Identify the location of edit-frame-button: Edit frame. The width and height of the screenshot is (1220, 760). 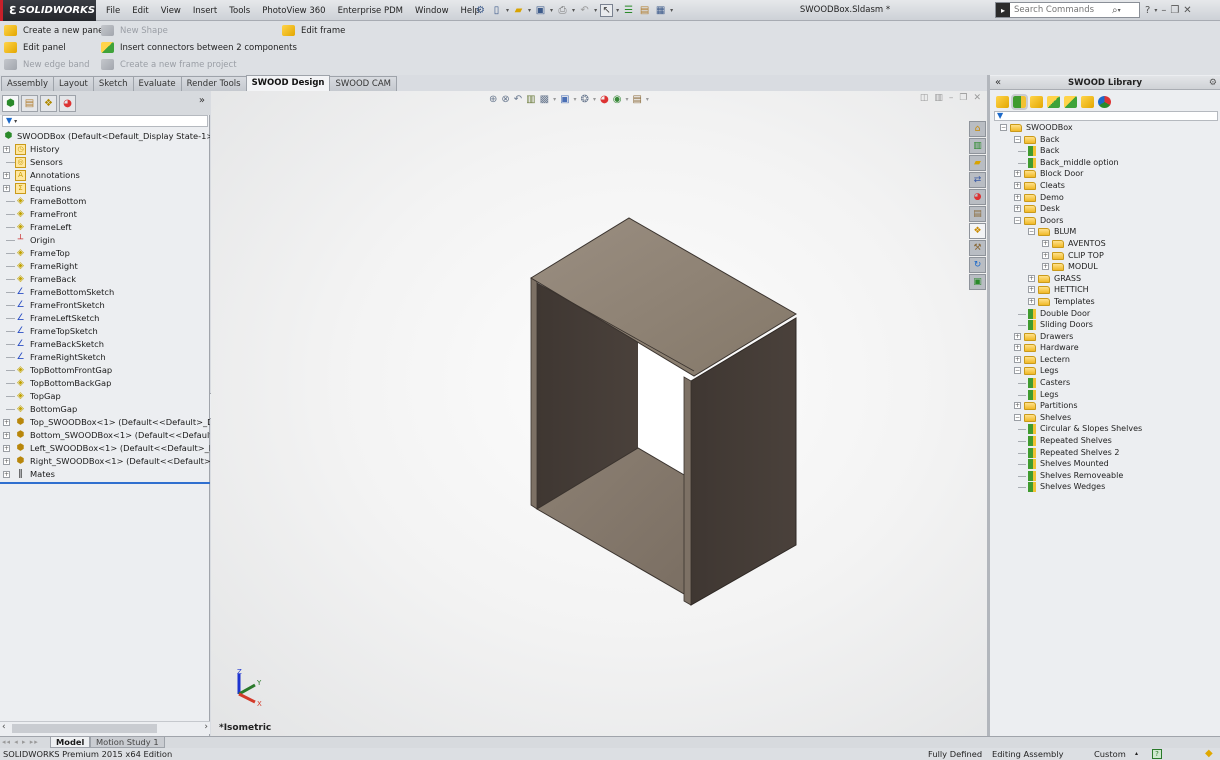
(313, 30).